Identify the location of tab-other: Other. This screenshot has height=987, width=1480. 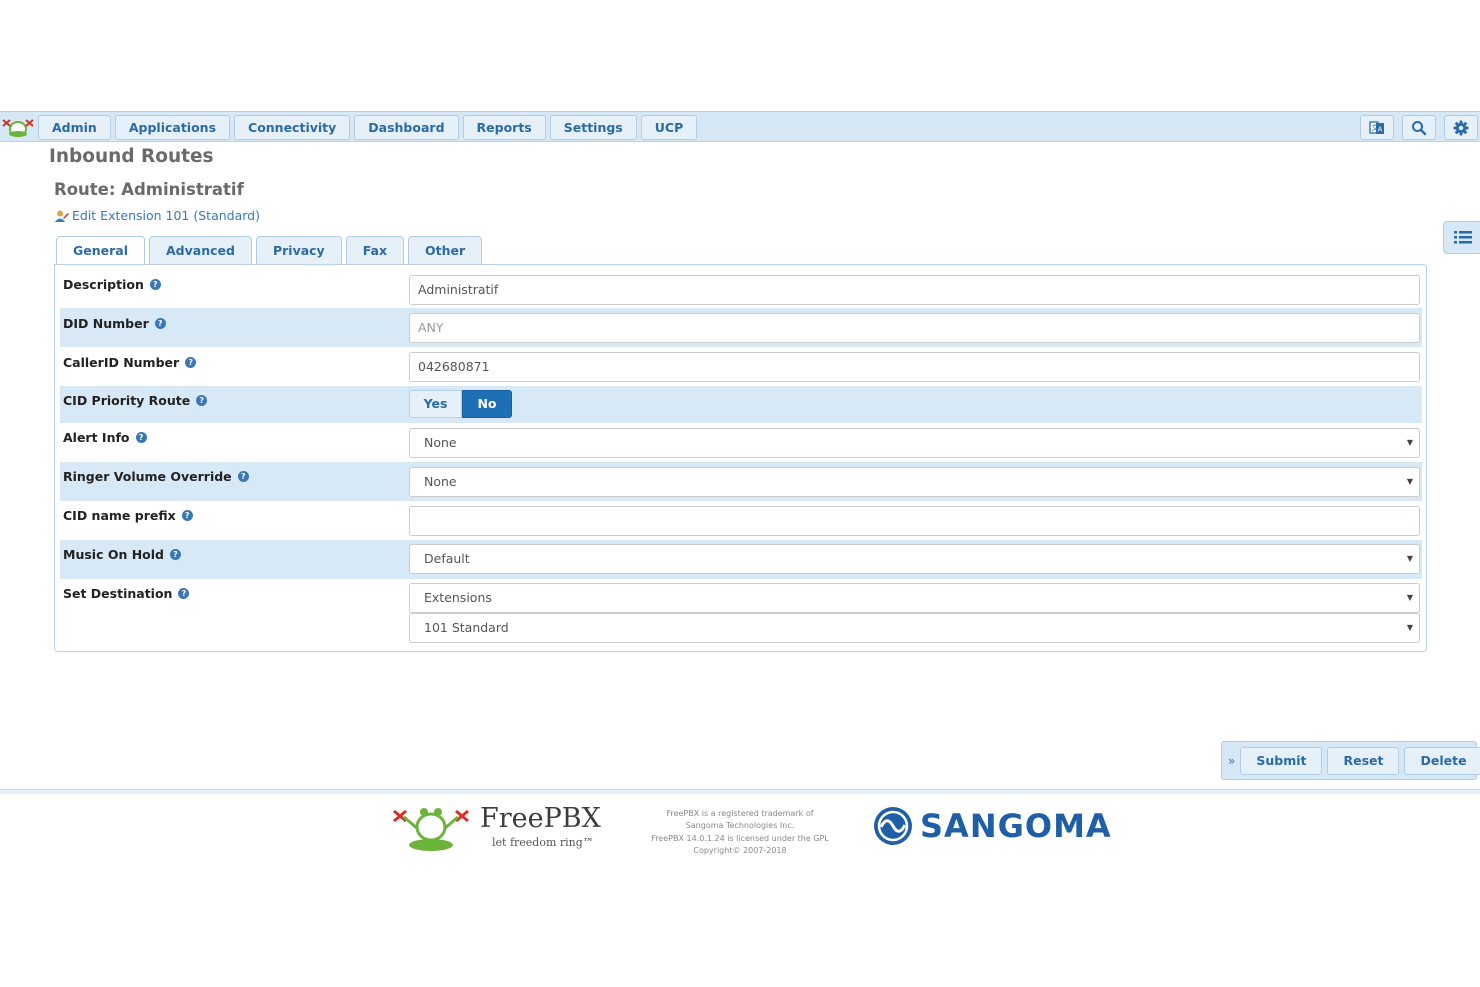
(445, 250).